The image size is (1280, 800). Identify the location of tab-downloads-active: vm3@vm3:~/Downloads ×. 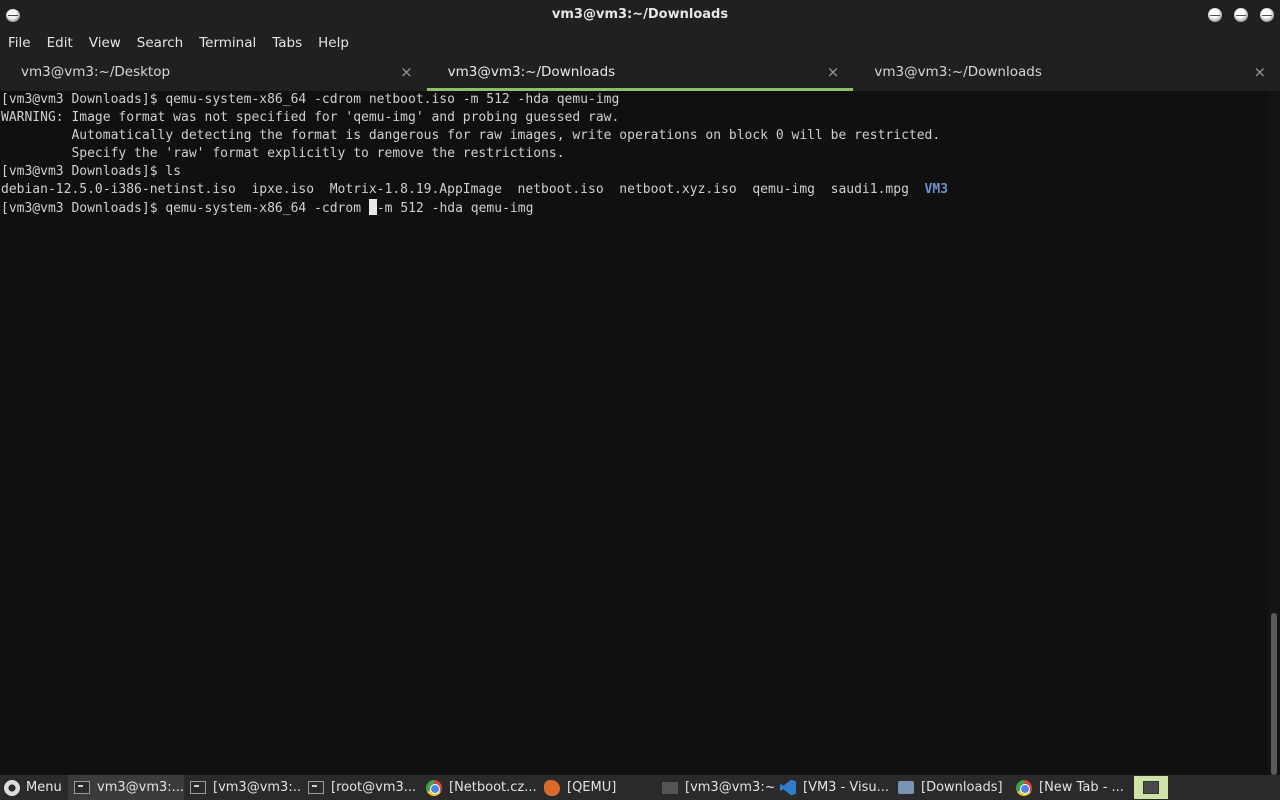
(640, 73).